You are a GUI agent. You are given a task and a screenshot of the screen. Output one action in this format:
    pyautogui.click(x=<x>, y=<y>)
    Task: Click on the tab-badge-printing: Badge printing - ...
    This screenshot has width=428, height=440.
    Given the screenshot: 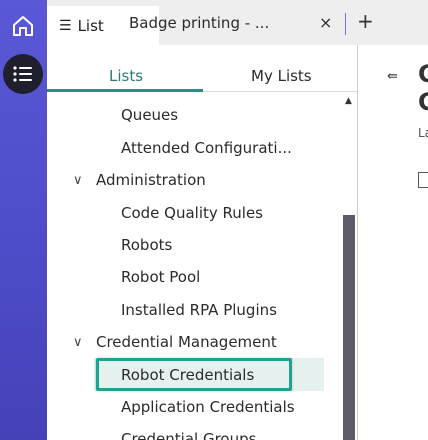 What is the action you would take?
    pyautogui.click(x=199, y=23)
    